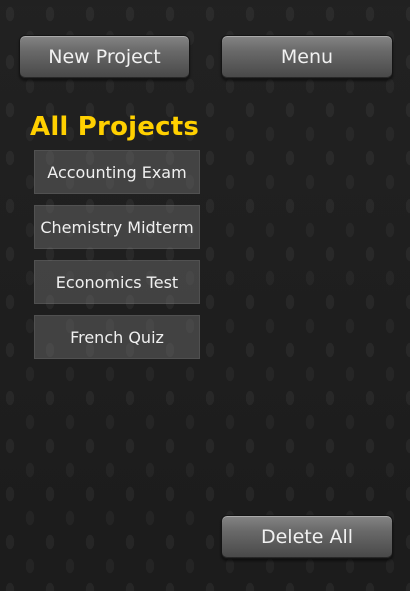  What do you see at coordinates (104, 57) in the screenshot?
I see `new-project-button: New Project` at bounding box center [104, 57].